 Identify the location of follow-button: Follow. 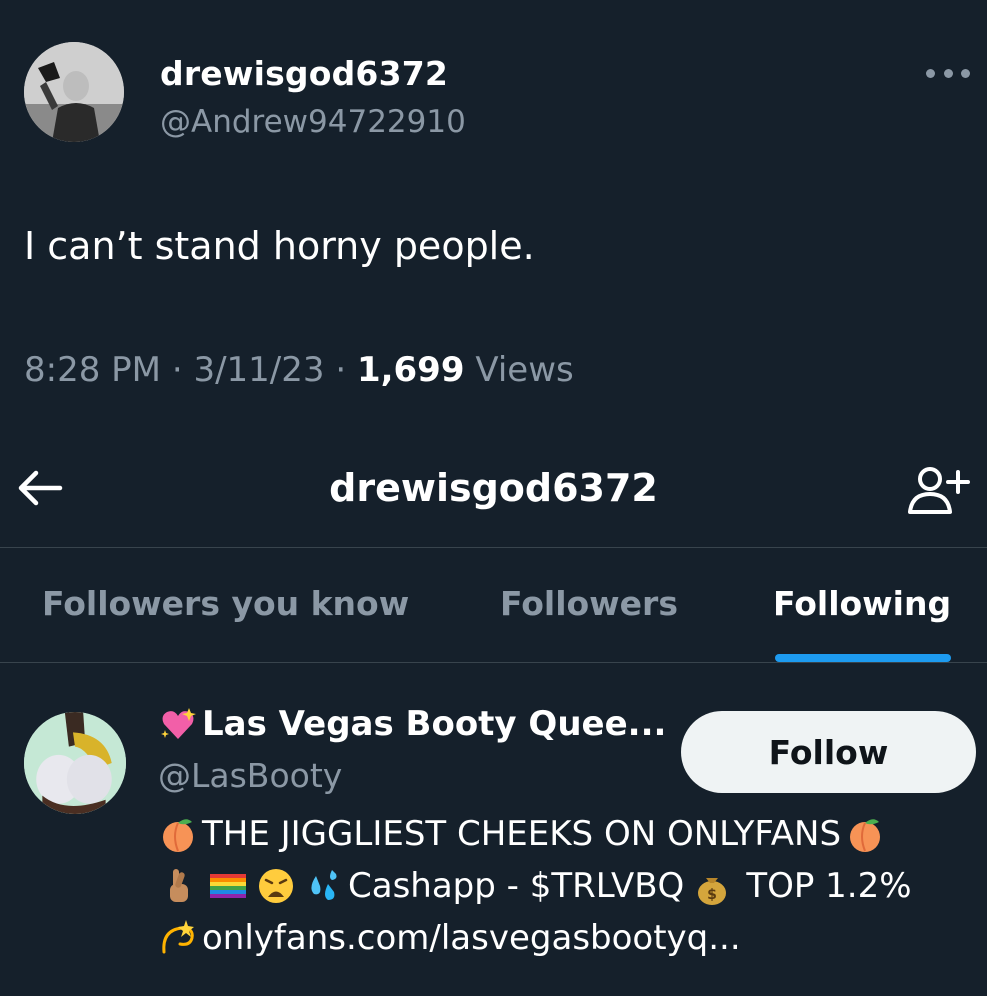
(828, 752).